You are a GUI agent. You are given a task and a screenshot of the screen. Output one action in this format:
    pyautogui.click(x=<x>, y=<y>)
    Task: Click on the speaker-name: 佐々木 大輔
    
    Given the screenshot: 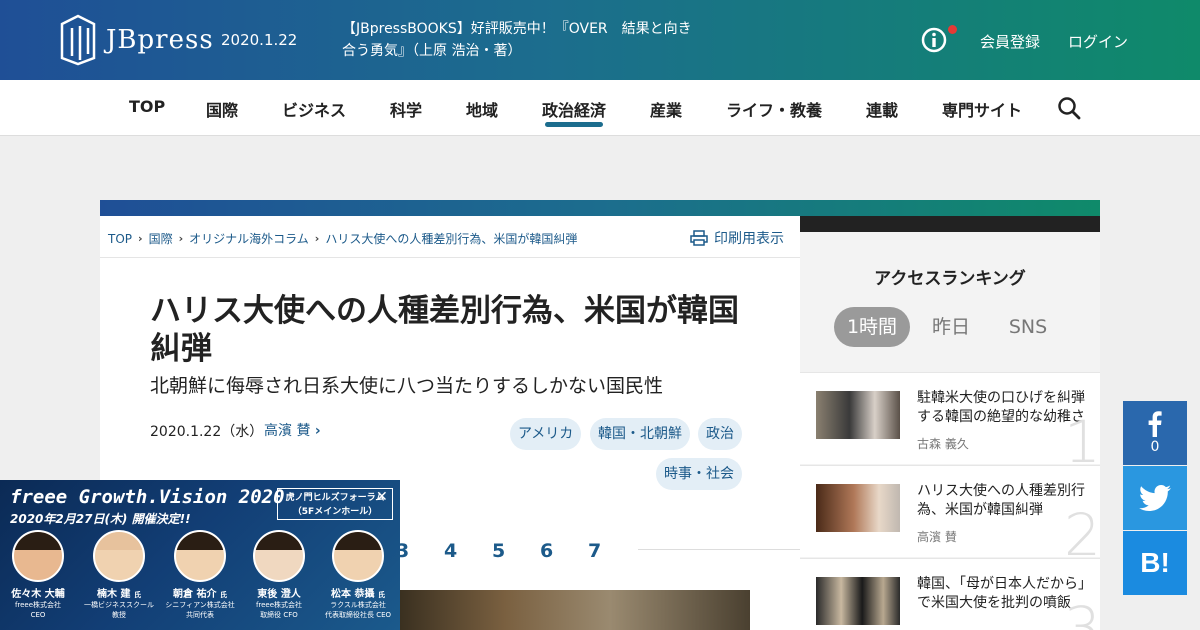 What is the action you would take?
    pyautogui.click(x=38, y=594)
    